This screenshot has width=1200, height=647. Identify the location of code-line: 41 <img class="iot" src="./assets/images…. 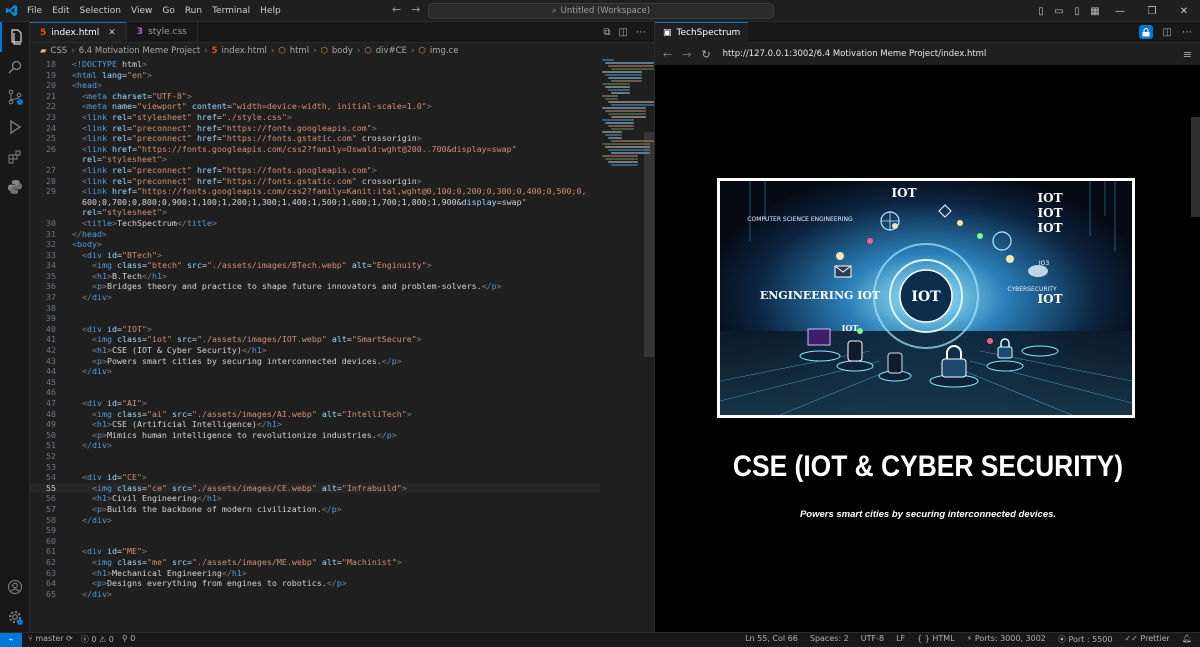
(315, 339).